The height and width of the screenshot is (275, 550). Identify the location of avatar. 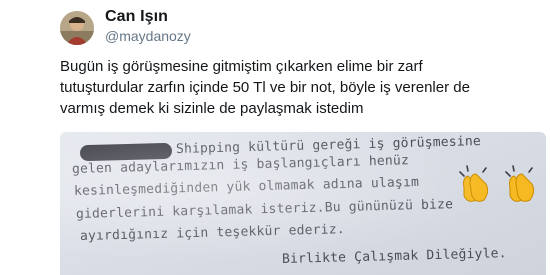
(77, 28).